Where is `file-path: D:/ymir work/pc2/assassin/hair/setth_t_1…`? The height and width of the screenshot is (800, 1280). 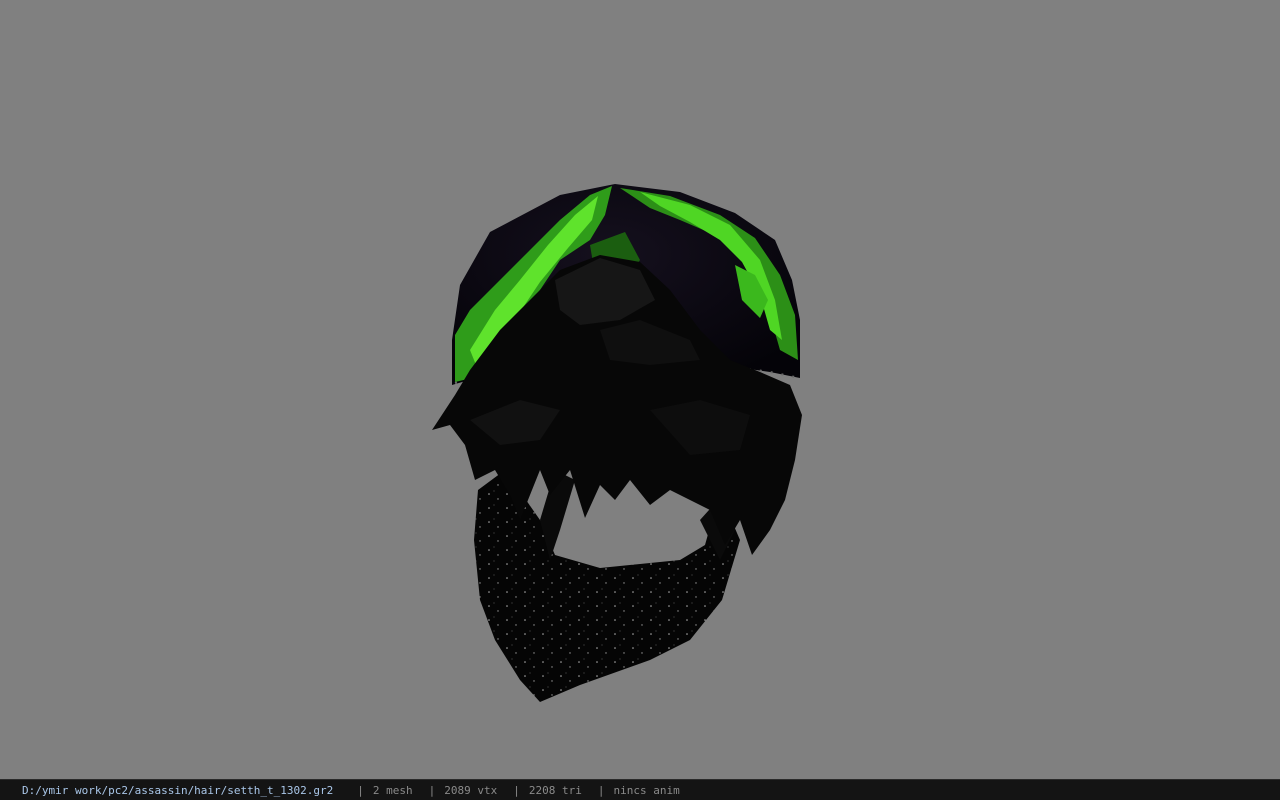 file-path: D:/ymir work/pc2/assassin/hair/setth_t_1… is located at coordinates (178, 790).